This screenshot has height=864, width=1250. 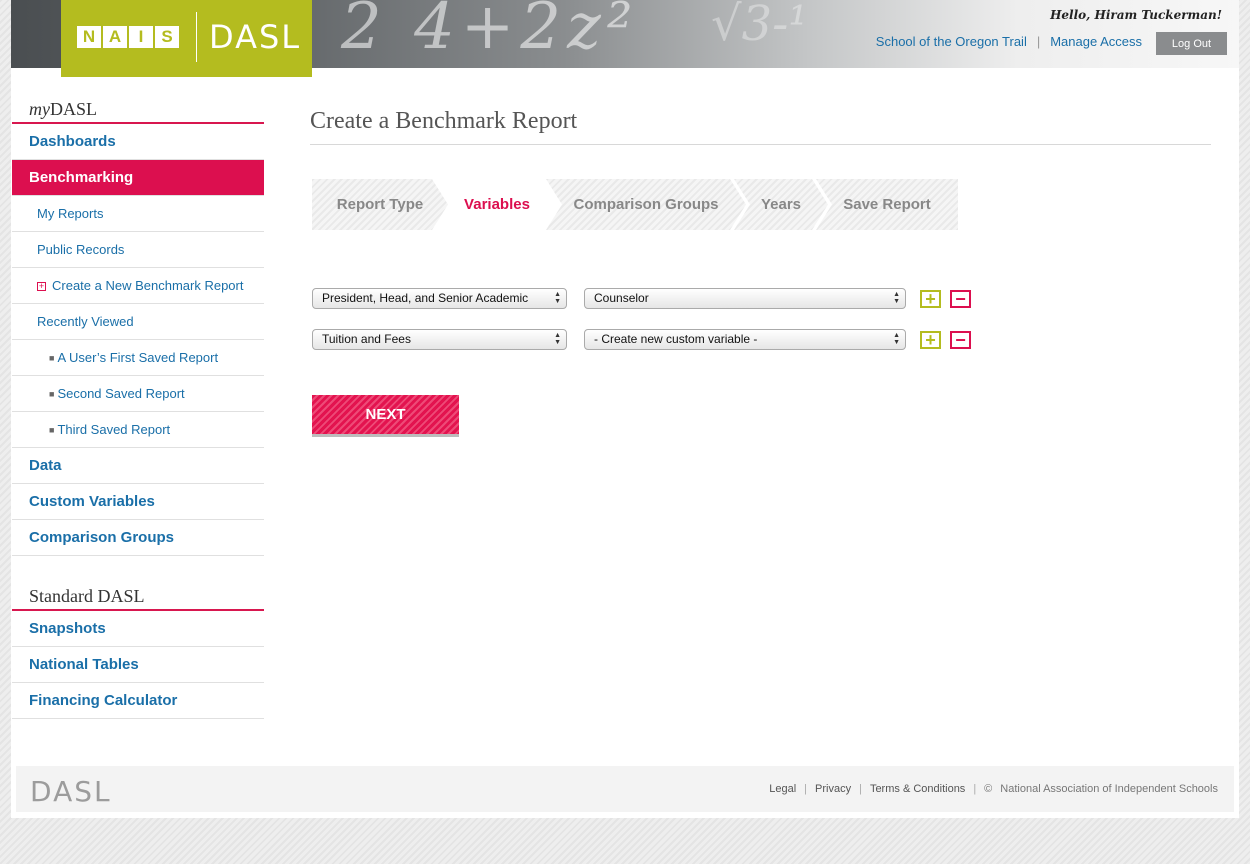 What do you see at coordinates (138, 502) in the screenshot?
I see `sidebar-item-custom-variables: Custom Variables` at bounding box center [138, 502].